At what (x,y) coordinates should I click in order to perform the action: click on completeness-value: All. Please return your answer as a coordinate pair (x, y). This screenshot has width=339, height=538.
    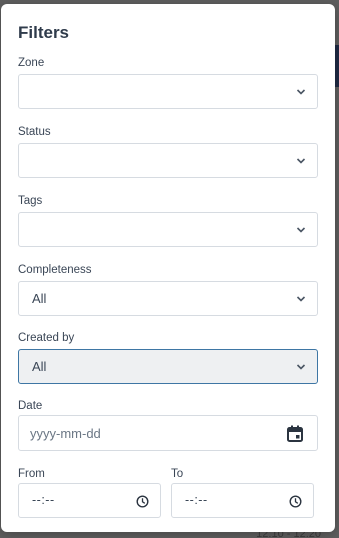
    Looking at the image, I should click on (39, 298).